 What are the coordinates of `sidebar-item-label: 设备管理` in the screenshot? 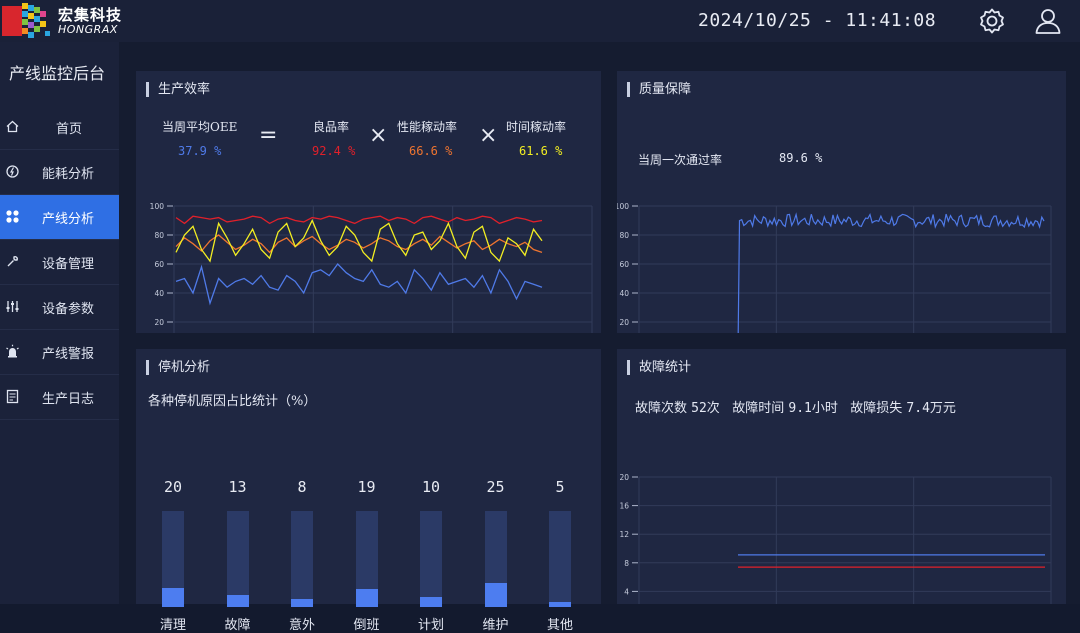 It's located at (68, 264).